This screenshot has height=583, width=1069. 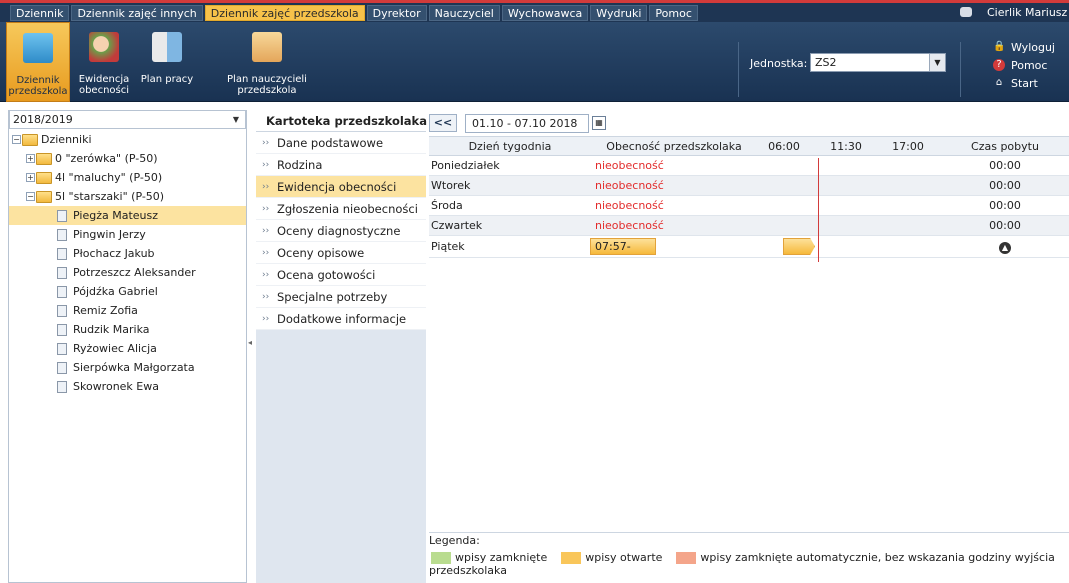 What do you see at coordinates (127, 386) in the screenshot?
I see `tree-child: Skowronek Ewa` at bounding box center [127, 386].